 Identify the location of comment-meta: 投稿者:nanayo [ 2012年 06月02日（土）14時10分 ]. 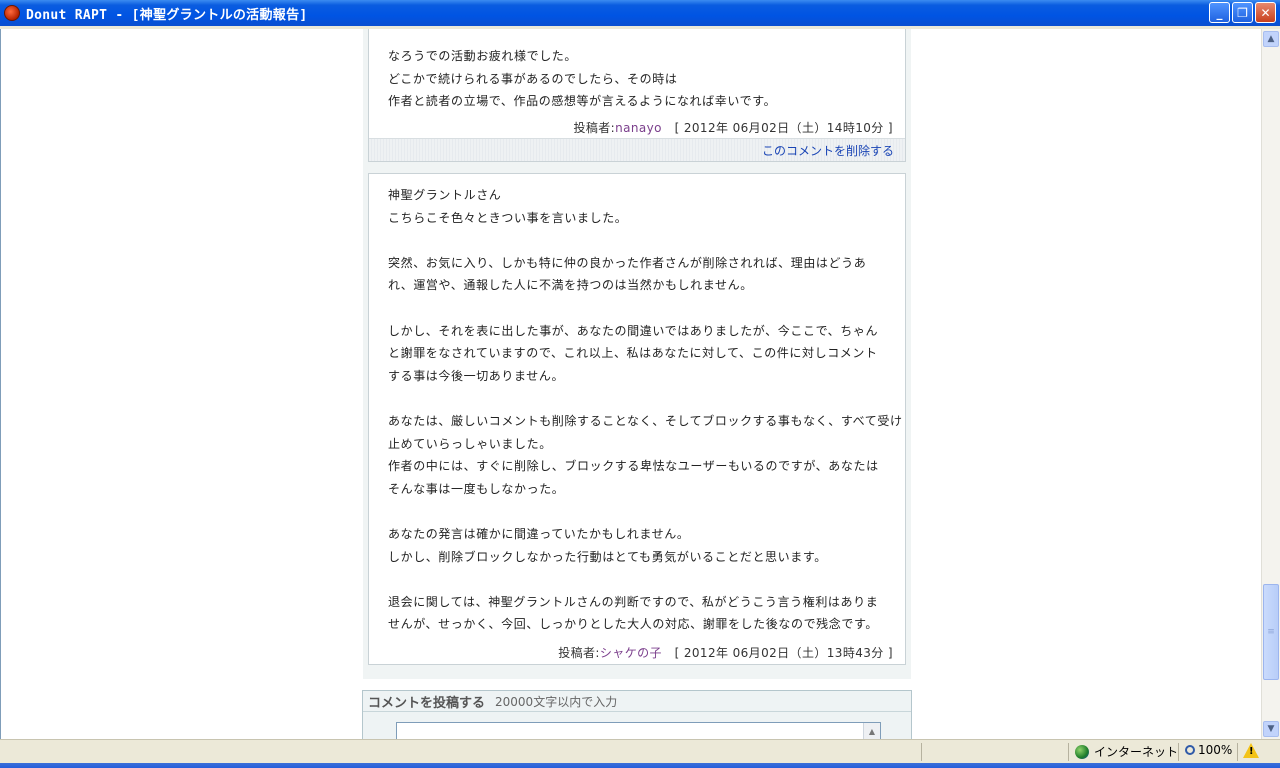
(733, 127).